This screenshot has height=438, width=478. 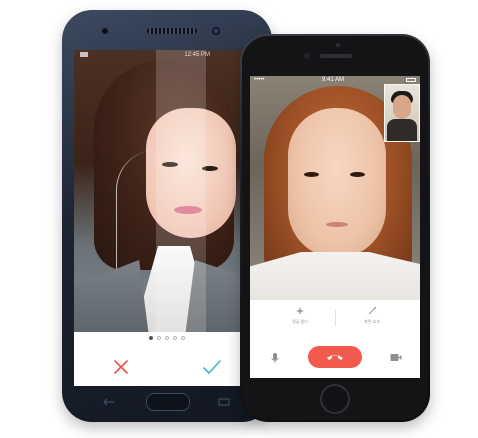 I want to click on iphone-front-camera, so click(x=307, y=56).